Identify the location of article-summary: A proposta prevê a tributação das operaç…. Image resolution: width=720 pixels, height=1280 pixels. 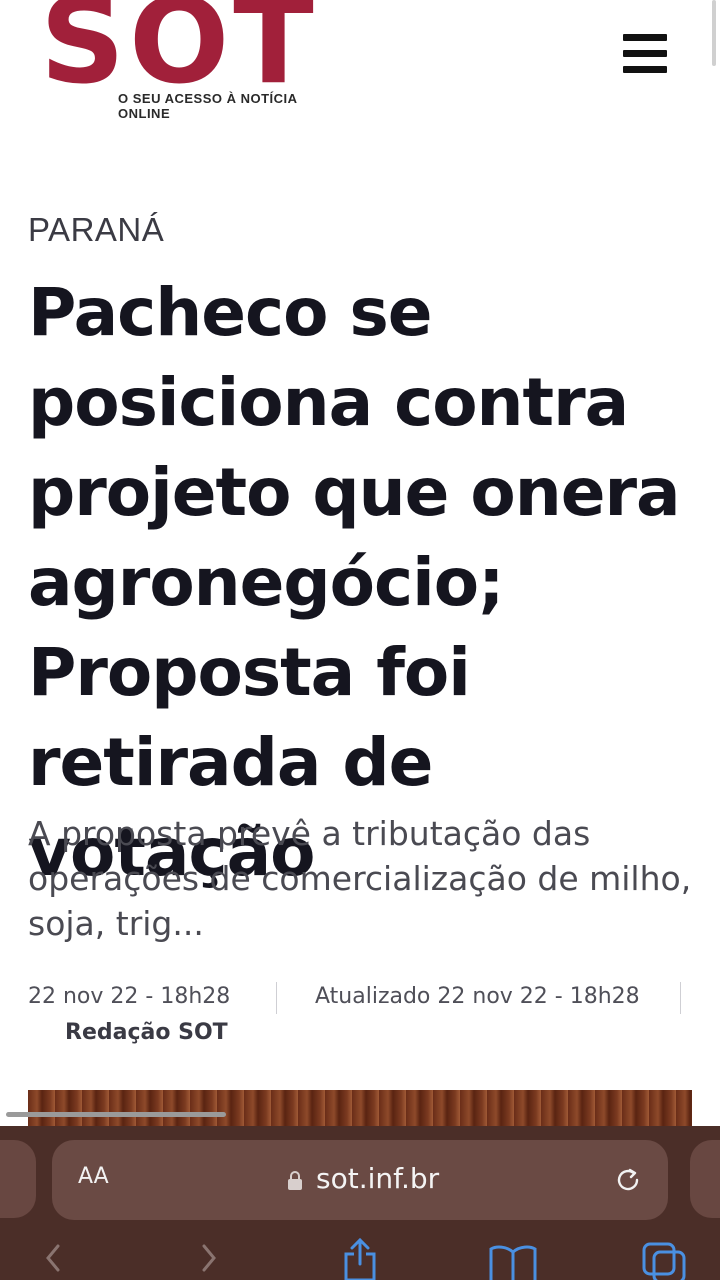
(360, 878).